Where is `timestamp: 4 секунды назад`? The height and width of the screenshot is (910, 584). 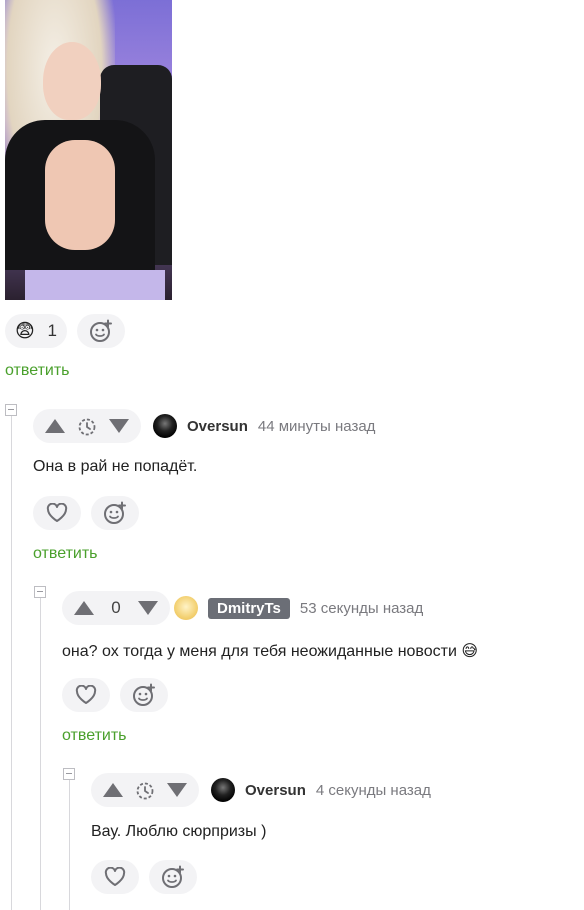 timestamp: 4 секунды назад is located at coordinates (373, 790).